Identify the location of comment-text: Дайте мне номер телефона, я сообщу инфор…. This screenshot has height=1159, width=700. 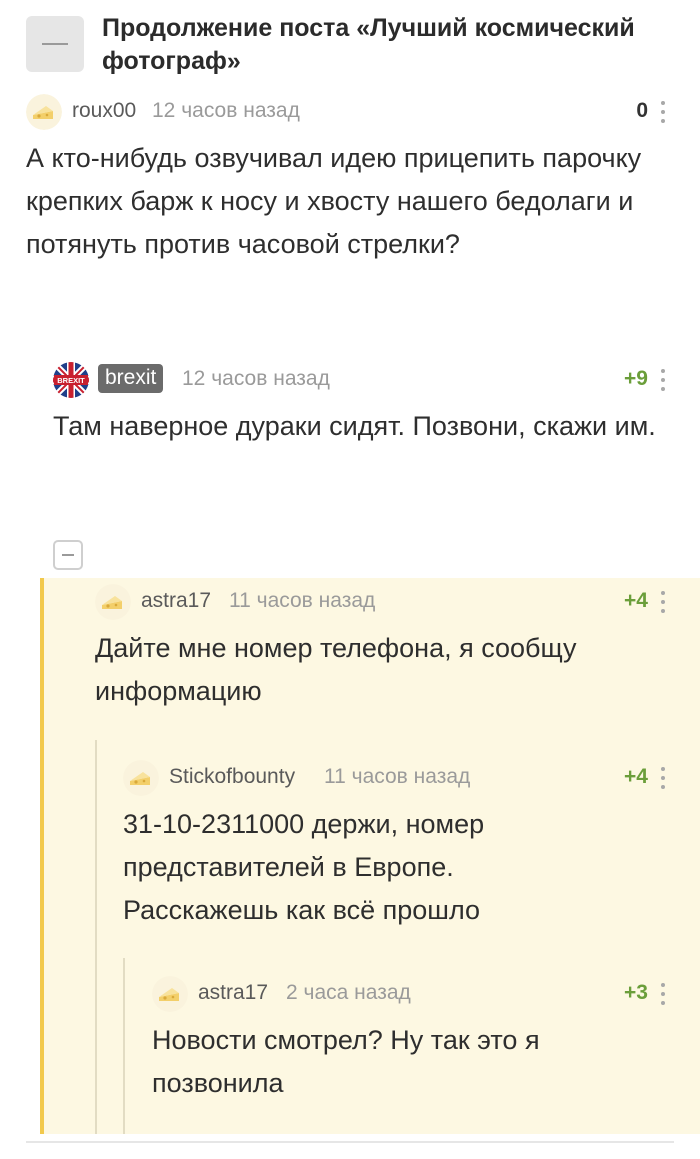
(336, 669).